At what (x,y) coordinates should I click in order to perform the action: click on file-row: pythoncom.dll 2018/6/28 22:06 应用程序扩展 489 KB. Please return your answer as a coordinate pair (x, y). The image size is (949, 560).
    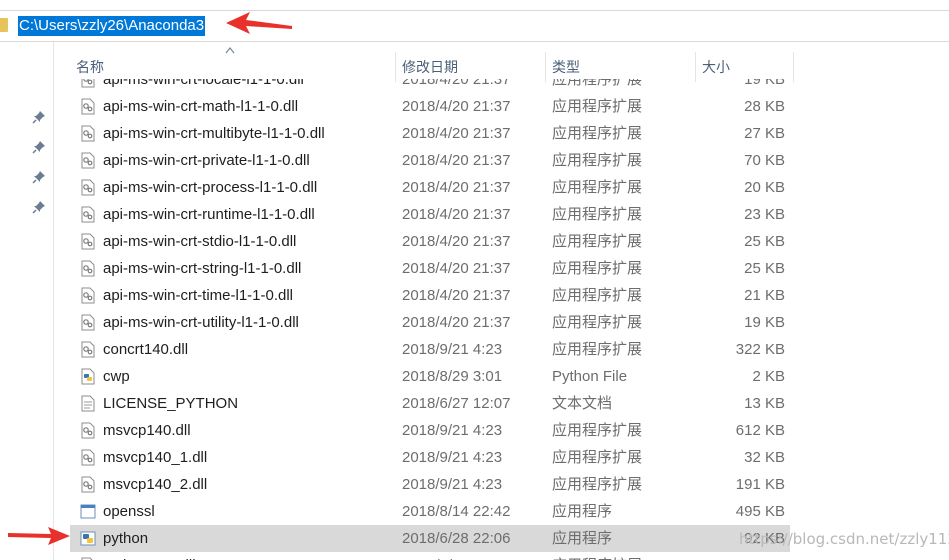
    Looking at the image, I should click on (430, 556).